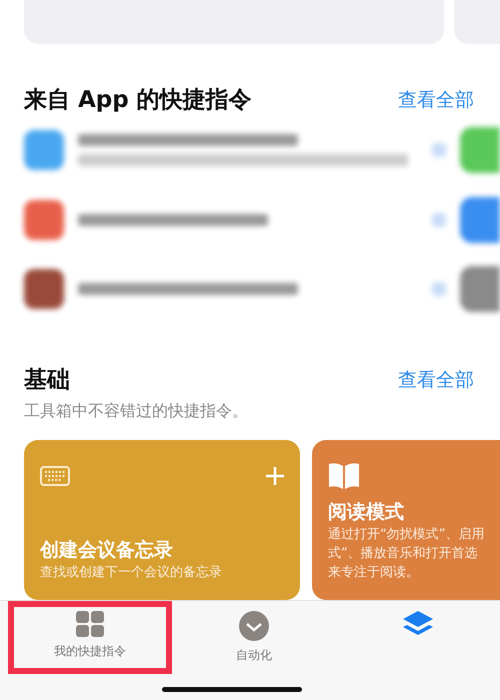  I want to click on add-icon, so click(275, 476).